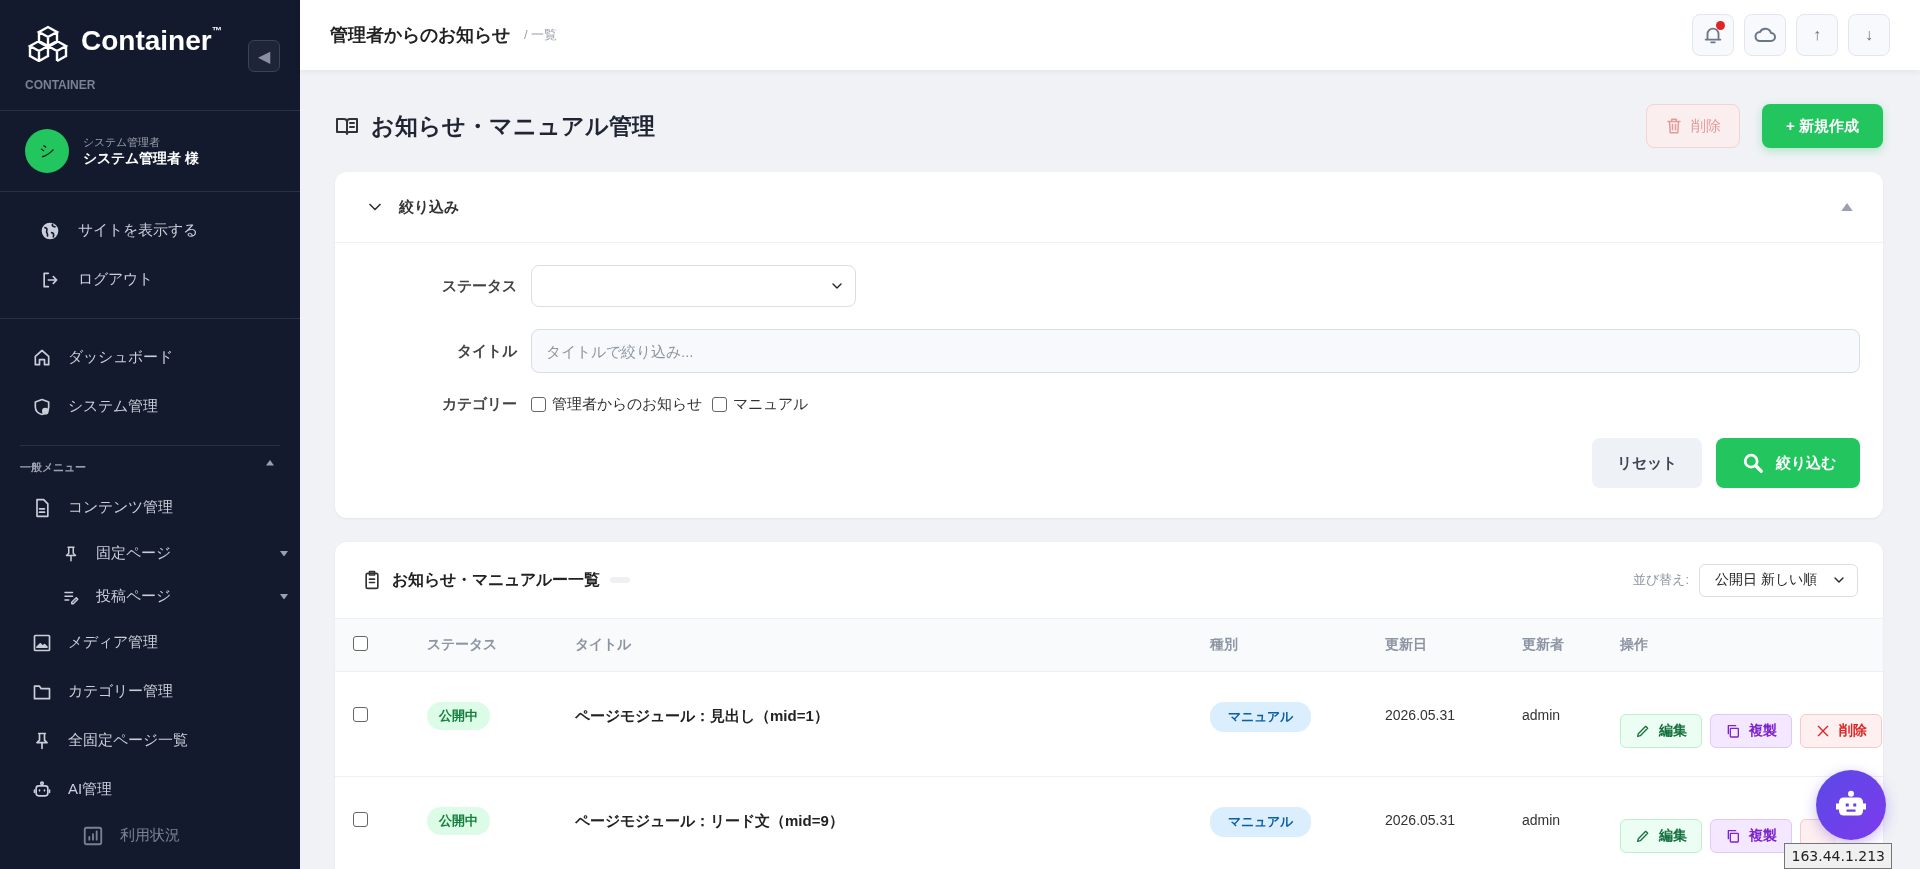 The width and height of the screenshot is (1920, 869). What do you see at coordinates (42, 406) in the screenshot?
I see `shield-icon` at bounding box center [42, 406].